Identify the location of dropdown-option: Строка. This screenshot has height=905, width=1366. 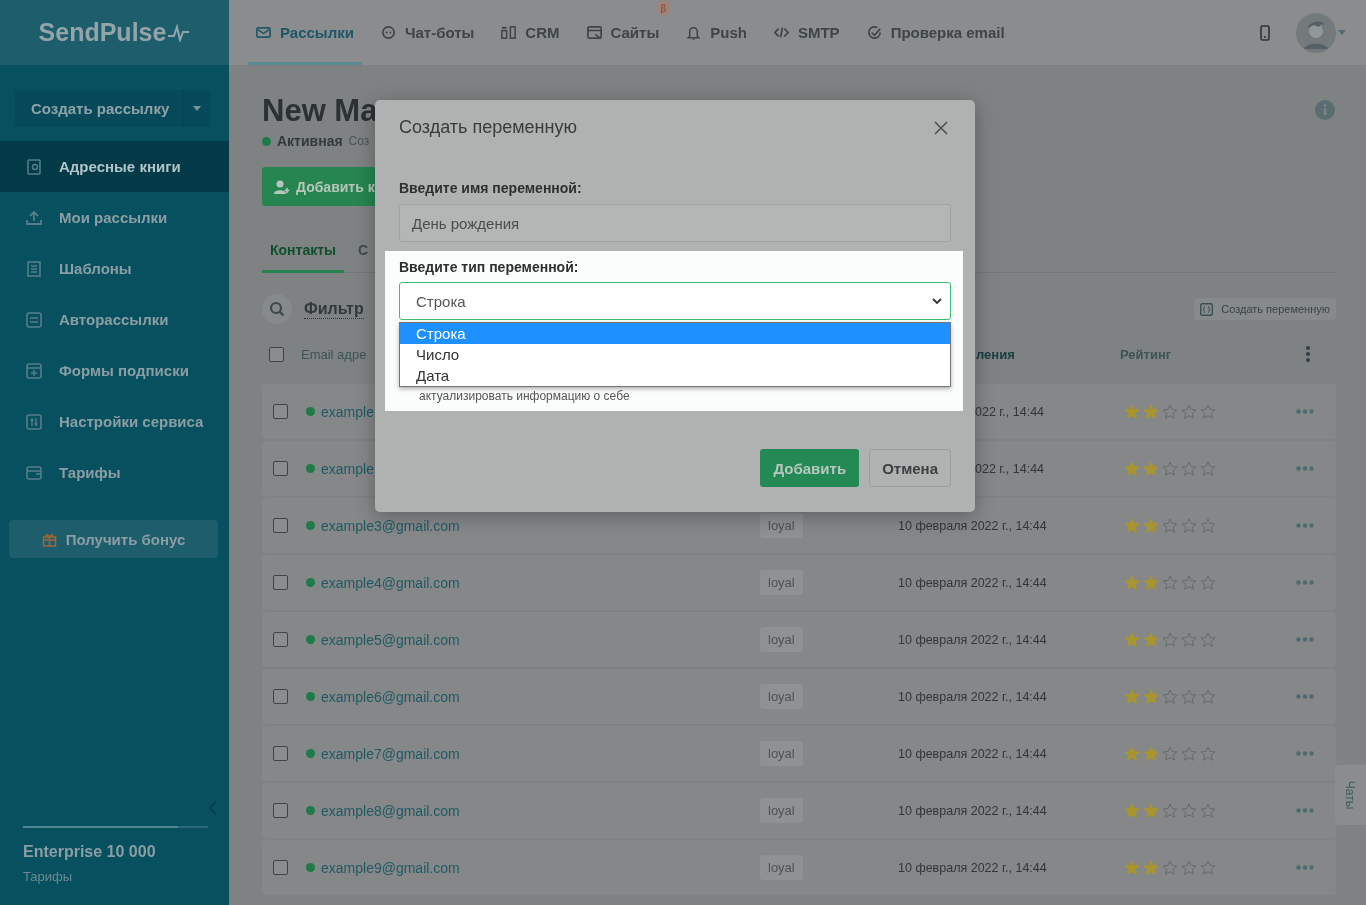
(675, 333).